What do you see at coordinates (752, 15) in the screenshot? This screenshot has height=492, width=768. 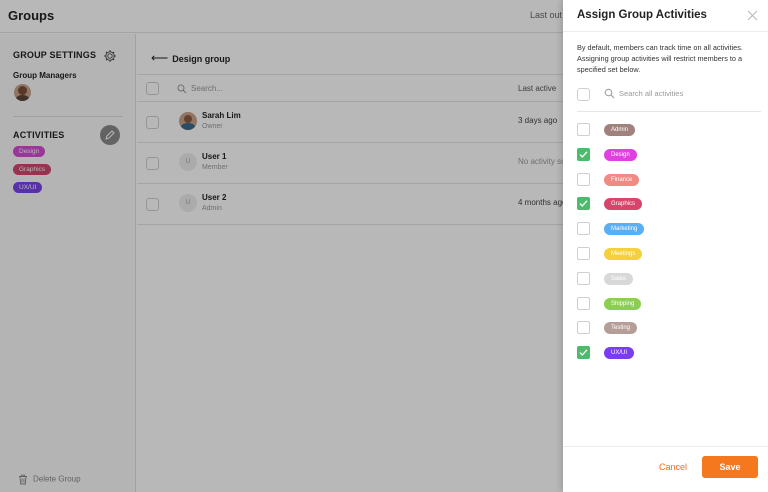 I see `close-icon` at bounding box center [752, 15].